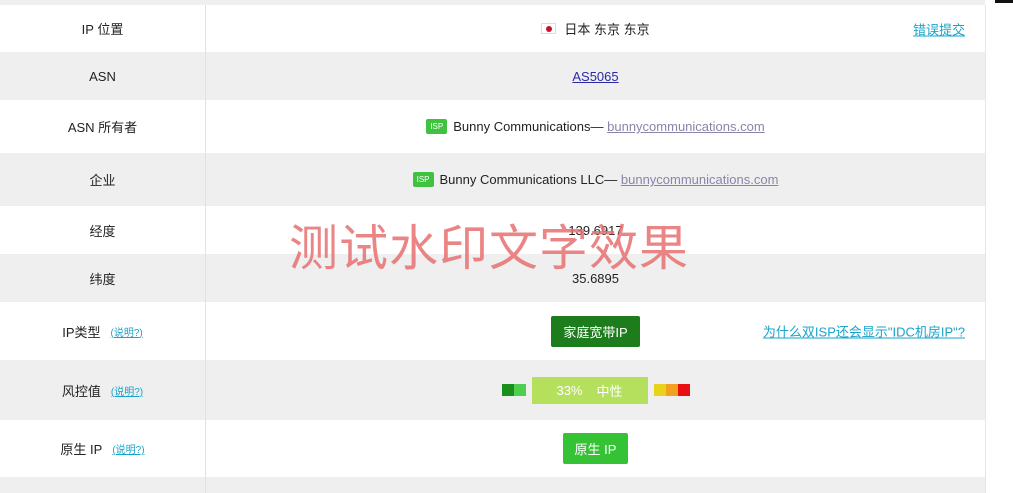 The width and height of the screenshot is (1013, 493). Describe the element at coordinates (528, 126) in the screenshot. I see `asn-owner-name: Bunny Communications—` at that location.